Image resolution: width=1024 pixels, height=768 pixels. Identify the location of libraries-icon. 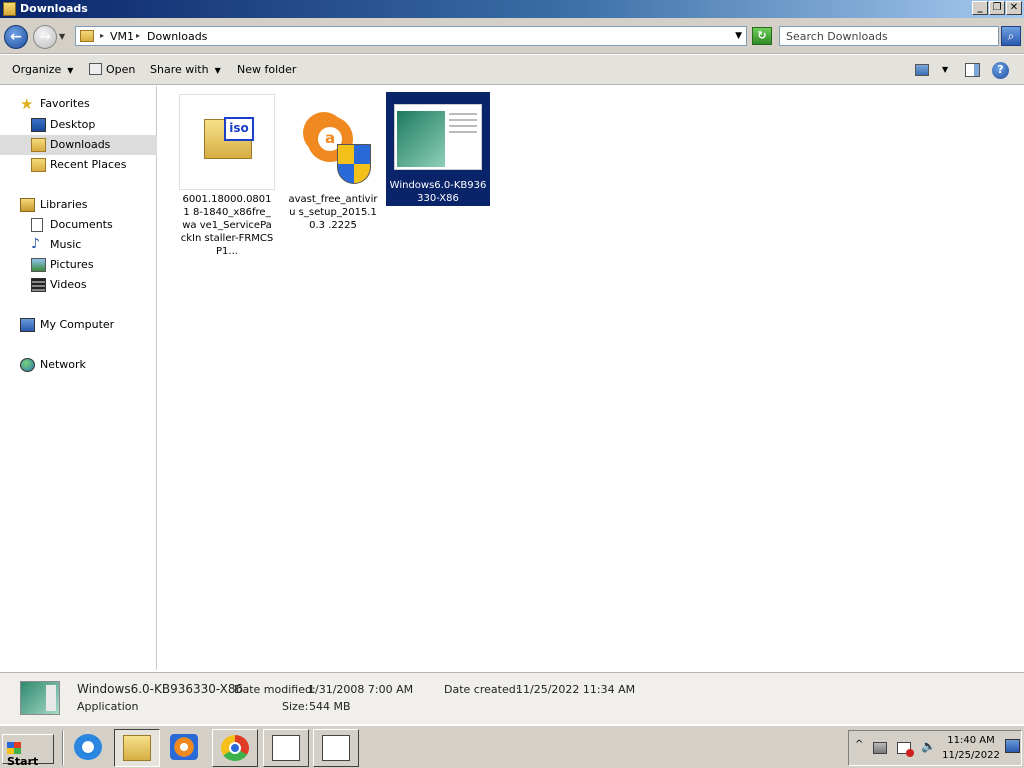
(27, 205).